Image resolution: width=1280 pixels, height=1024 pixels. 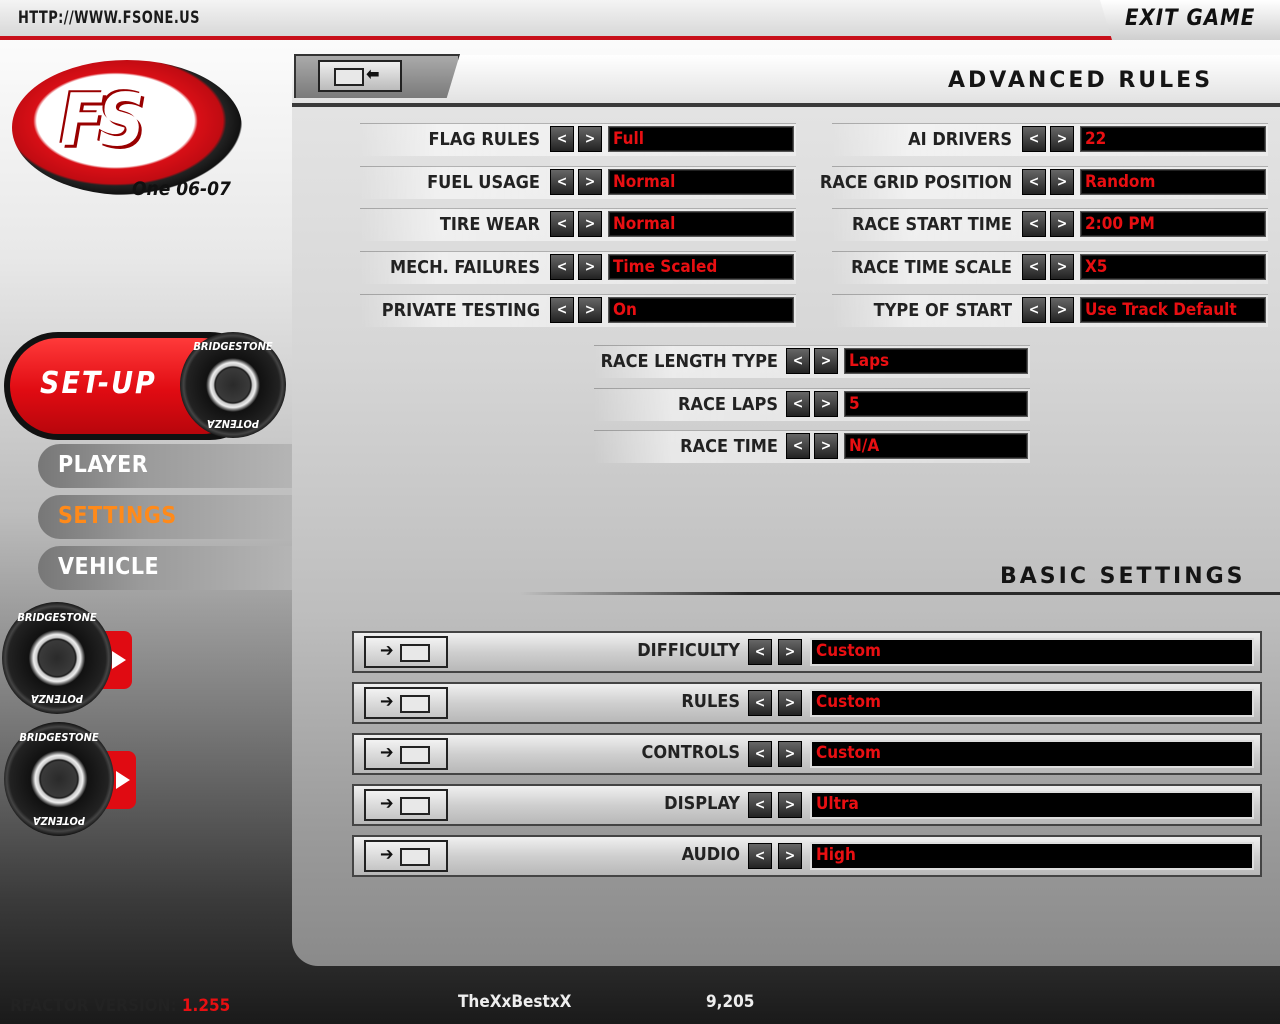 I want to click on back-tab: ⬅, so click(x=377, y=76).